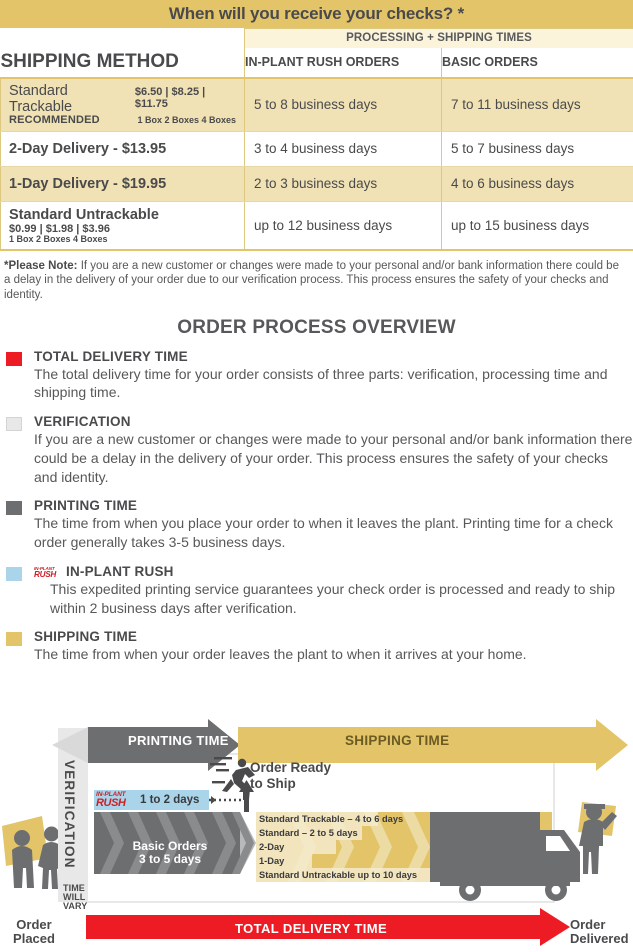 This screenshot has width=633, height=952. What do you see at coordinates (599, 939) in the screenshot?
I see `order-delivered-line2: Delivered` at bounding box center [599, 939].